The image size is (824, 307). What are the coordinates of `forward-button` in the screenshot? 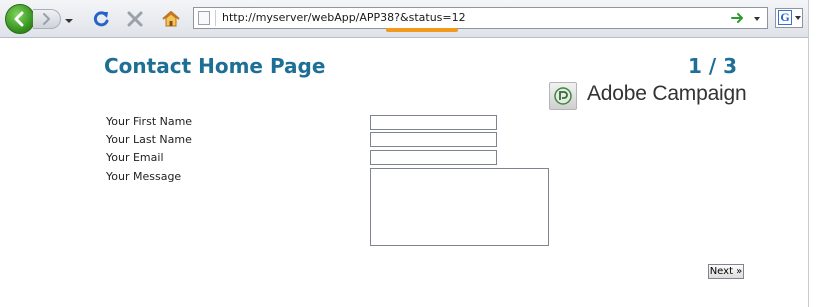 It's located at (47, 19).